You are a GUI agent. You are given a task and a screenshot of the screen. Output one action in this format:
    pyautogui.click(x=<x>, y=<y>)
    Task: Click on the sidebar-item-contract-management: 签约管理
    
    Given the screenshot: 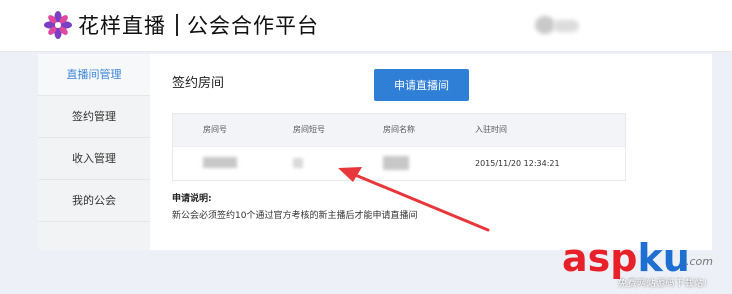 What is the action you would take?
    pyautogui.click(x=94, y=117)
    